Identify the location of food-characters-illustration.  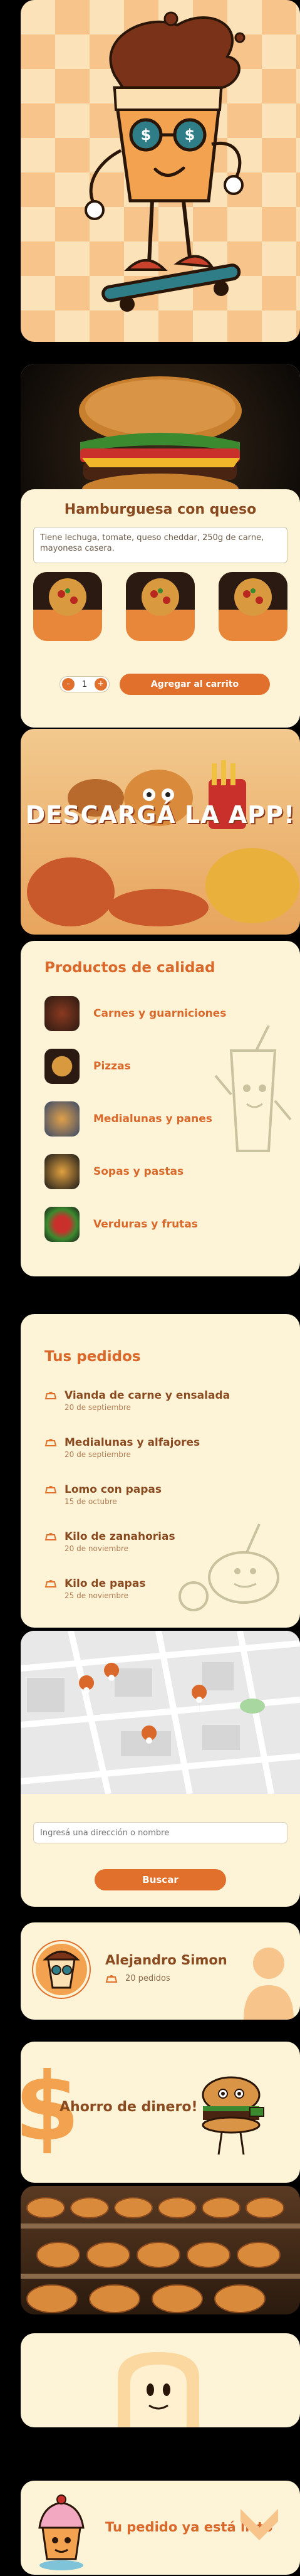
(163, 843).